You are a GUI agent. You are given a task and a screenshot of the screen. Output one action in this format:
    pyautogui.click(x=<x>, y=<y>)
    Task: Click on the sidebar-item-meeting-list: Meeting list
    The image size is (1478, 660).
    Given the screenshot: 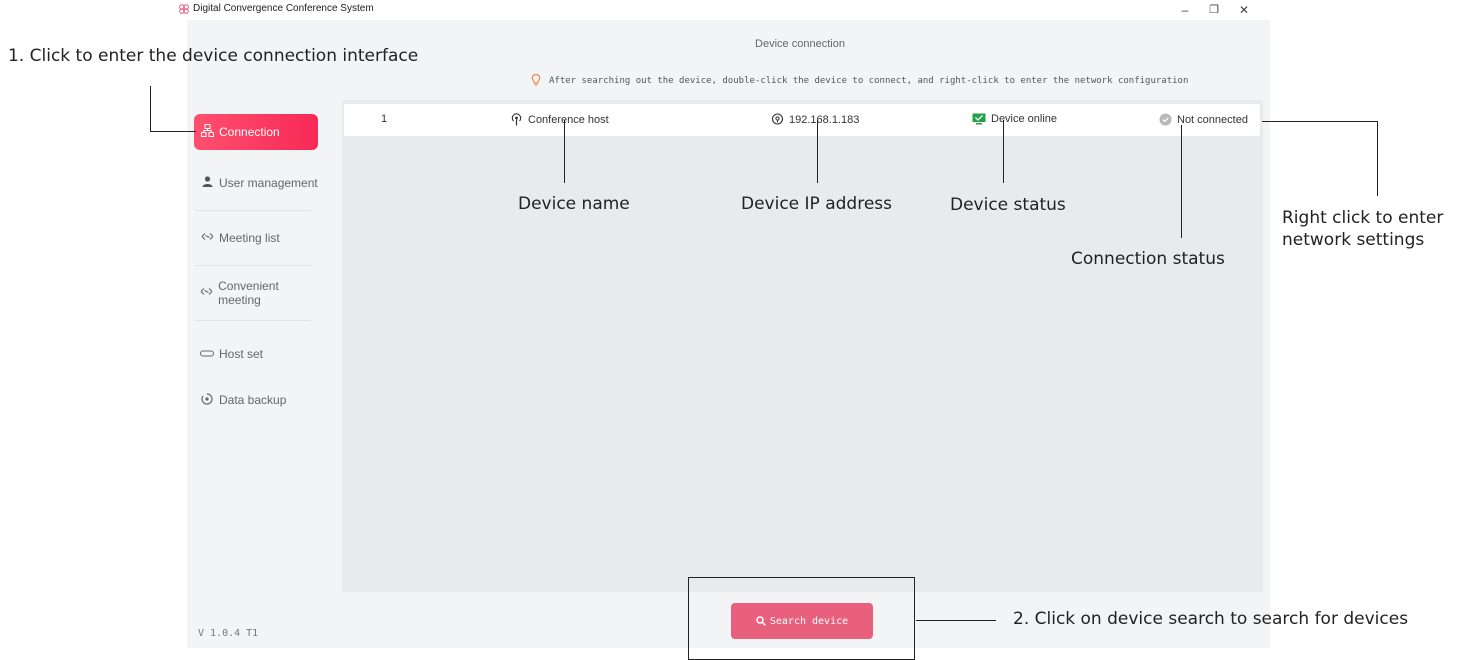 What is the action you would take?
    pyautogui.click(x=256, y=238)
    